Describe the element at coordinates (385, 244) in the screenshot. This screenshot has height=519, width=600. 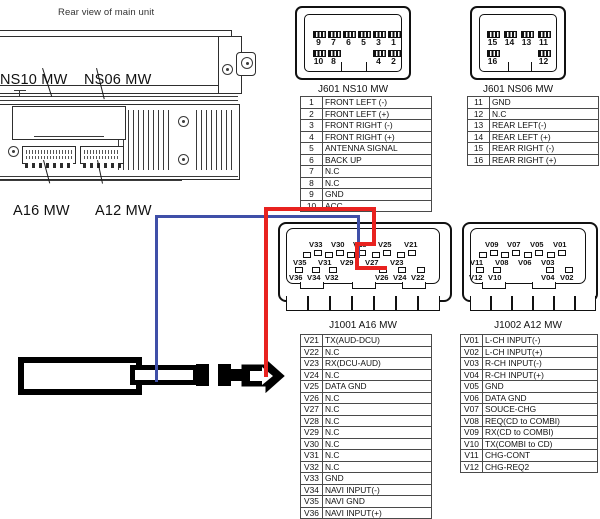
I see `pin-number: V25` at that location.